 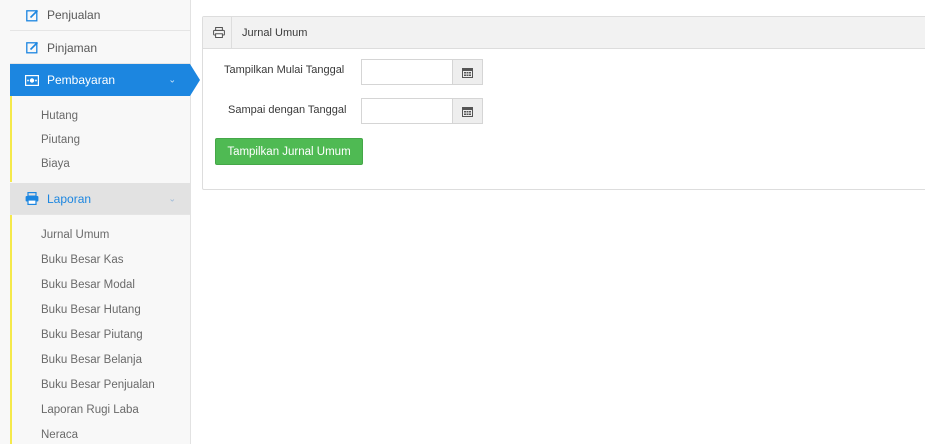 What do you see at coordinates (98, 385) in the screenshot?
I see `sidebar-subitem-buku-besar-penjualan: Buku Besar Penjualan` at bounding box center [98, 385].